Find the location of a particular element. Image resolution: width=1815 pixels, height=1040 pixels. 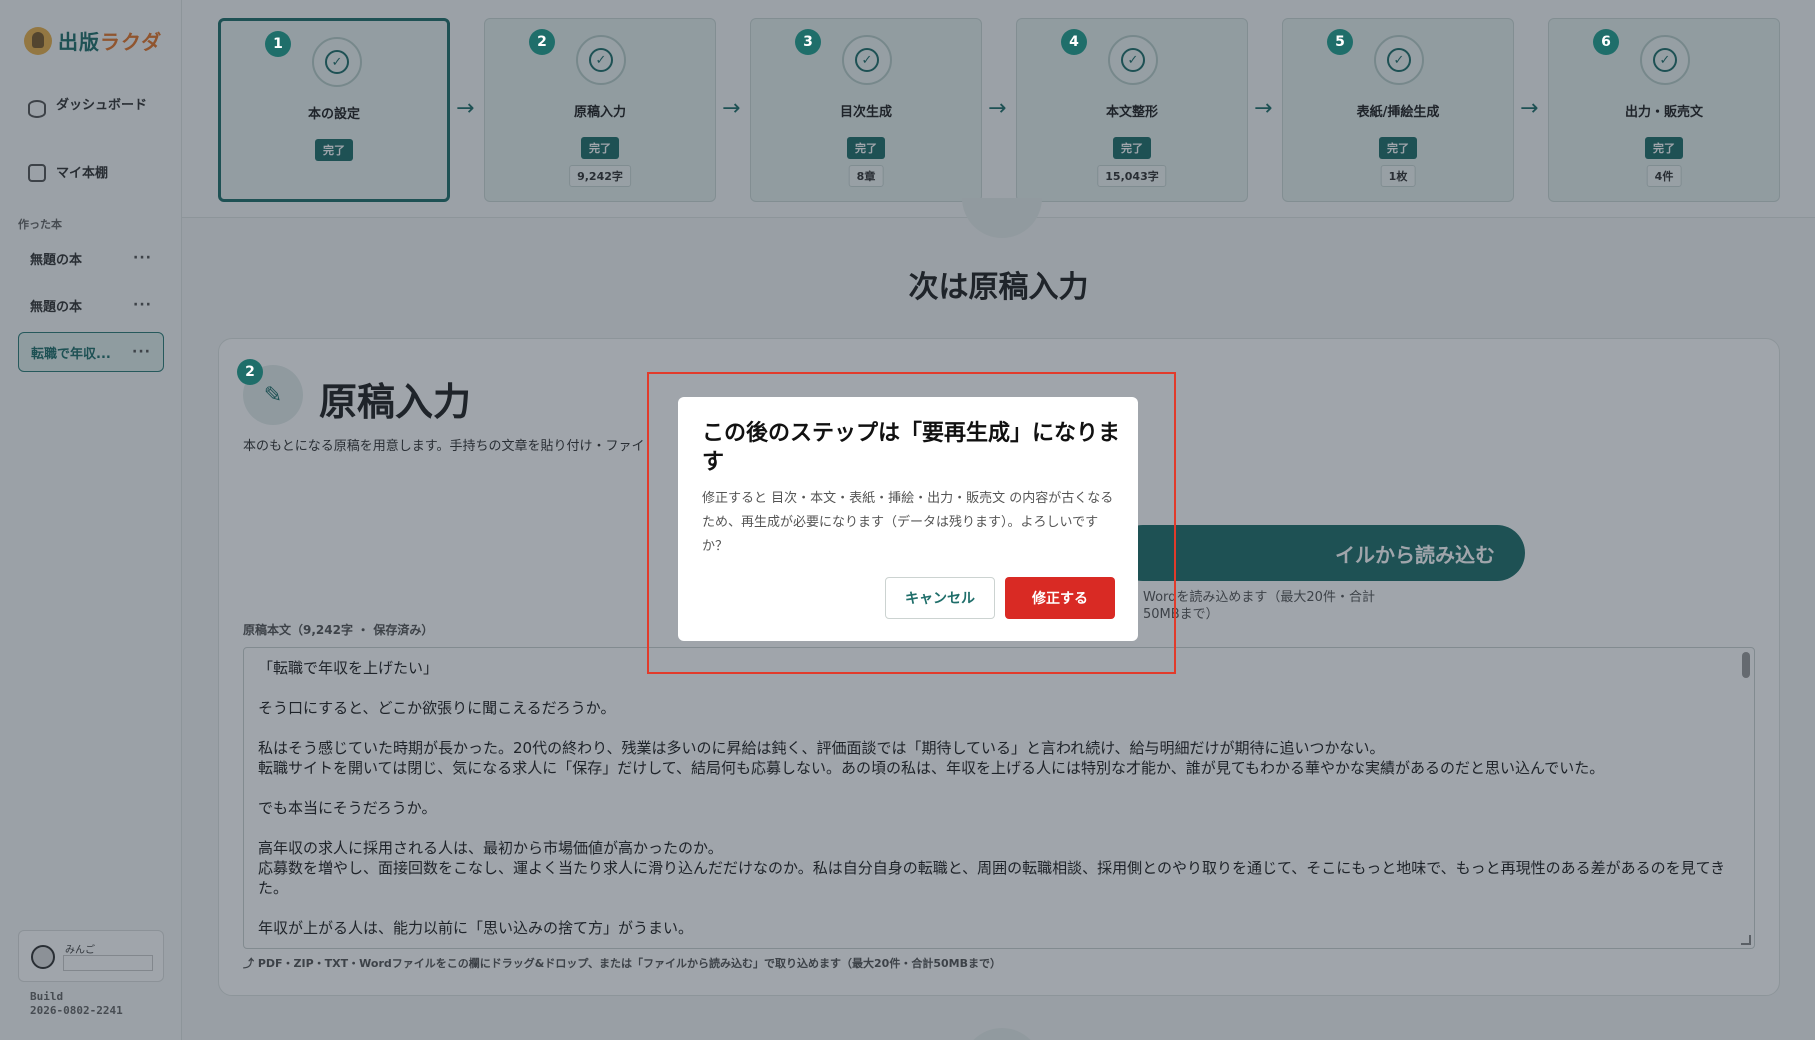

step-number: 6 is located at coordinates (1606, 42).